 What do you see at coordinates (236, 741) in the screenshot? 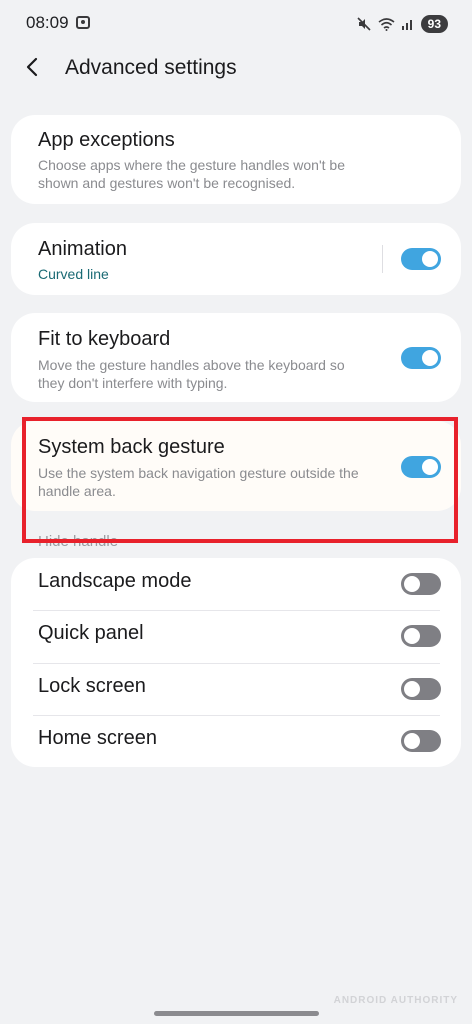
I see `home-screen-item: Home screen` at bounding box center [236, 741].